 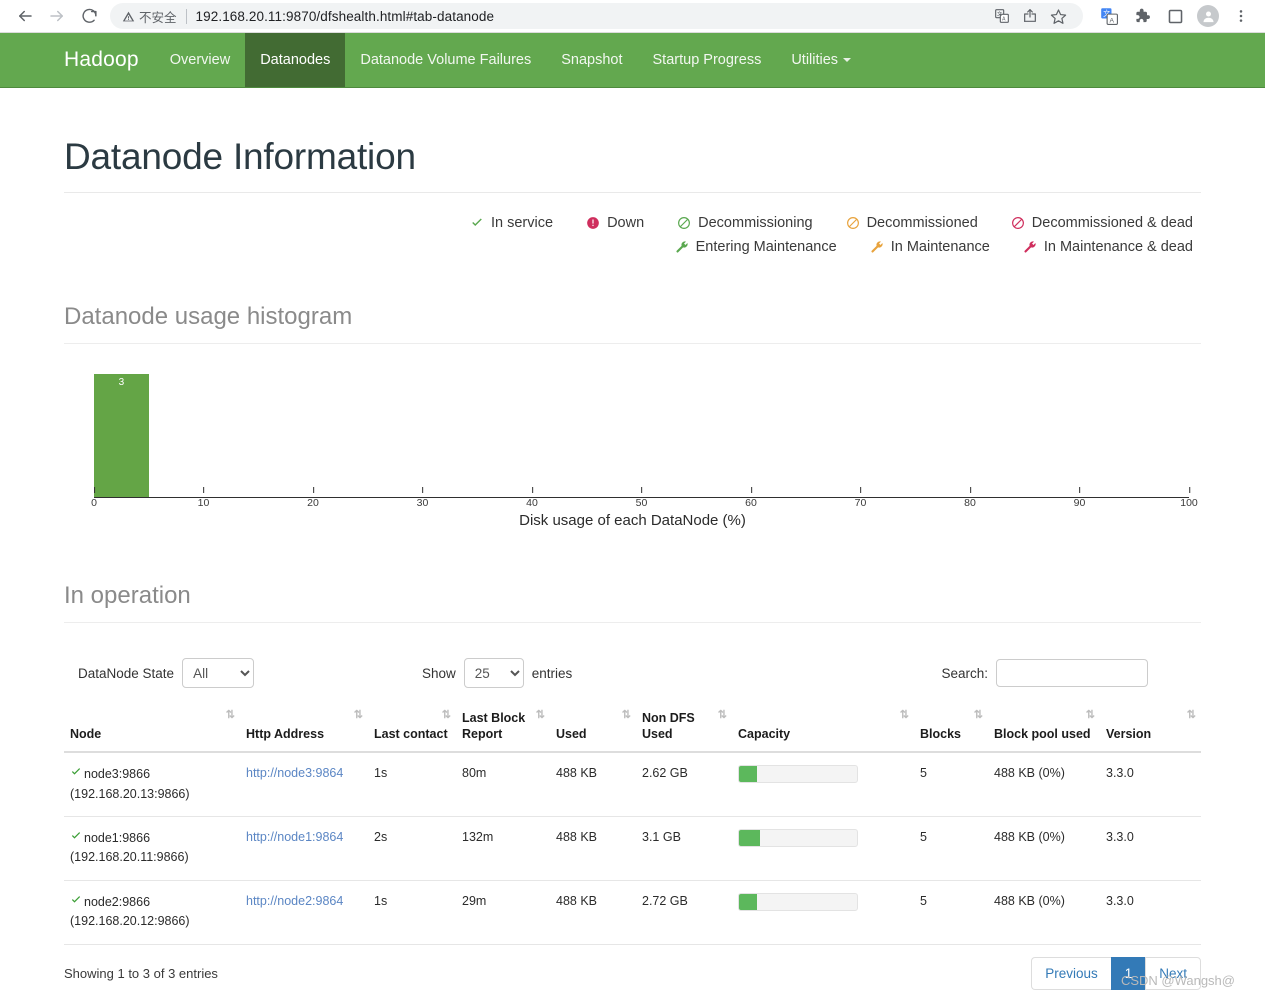 I want to click on column-label: Last Block Report, so click(x=493, y=726).